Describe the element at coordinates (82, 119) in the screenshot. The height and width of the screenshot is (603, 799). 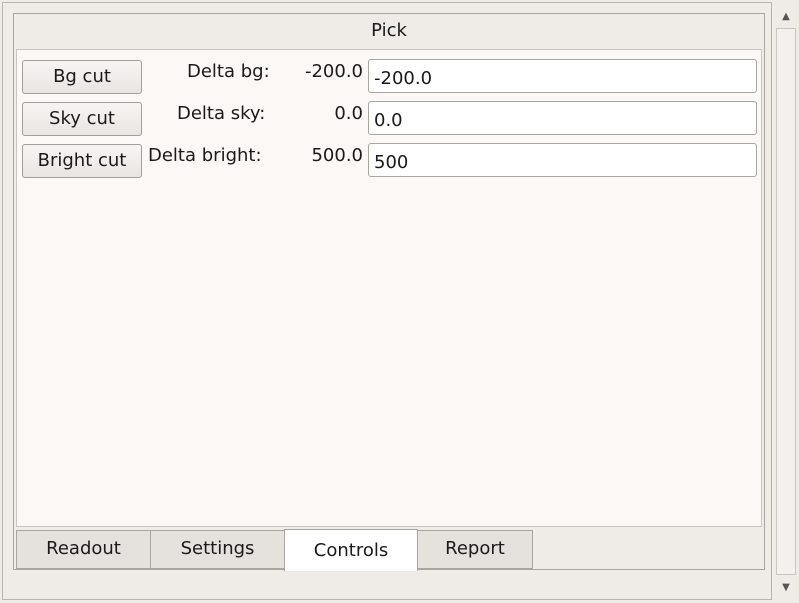
I see `sky-cut-button: Sky cut` at that location.